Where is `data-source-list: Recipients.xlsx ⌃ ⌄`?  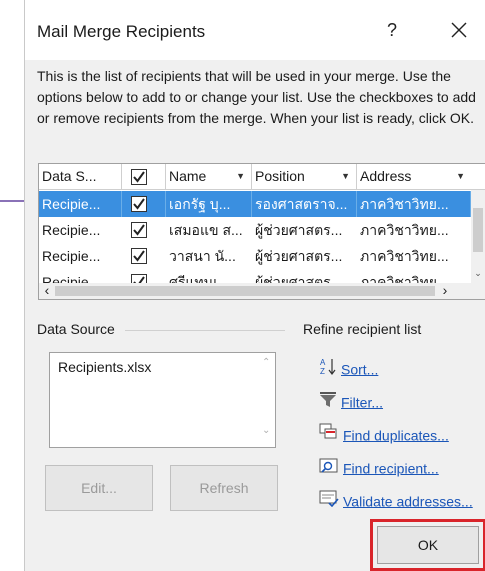
data-source-list: Recipients.xlsx ⌃ ⌄ is located at coordinates (162, 400).